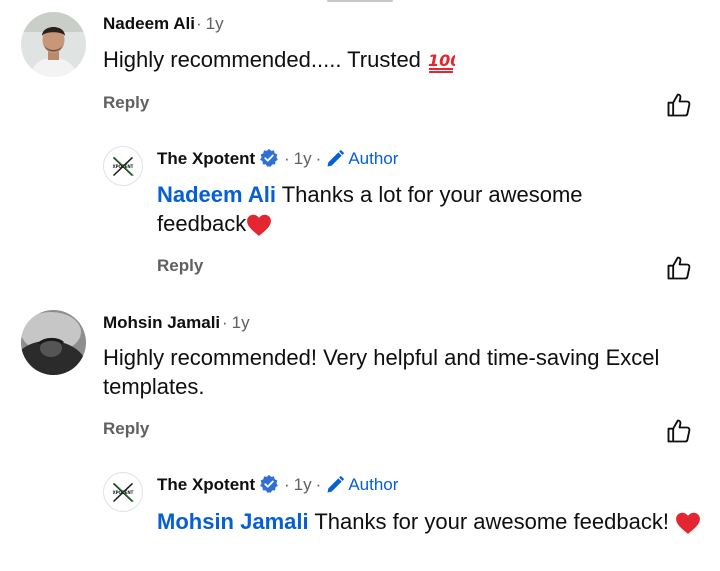 Image resolution: width=720 pixels, height=571 pixels. What do you see at coordinates (216, 194) in the screenshot?
I see `mention-link: Nadeem Ali` at bounding box center [216, 194].